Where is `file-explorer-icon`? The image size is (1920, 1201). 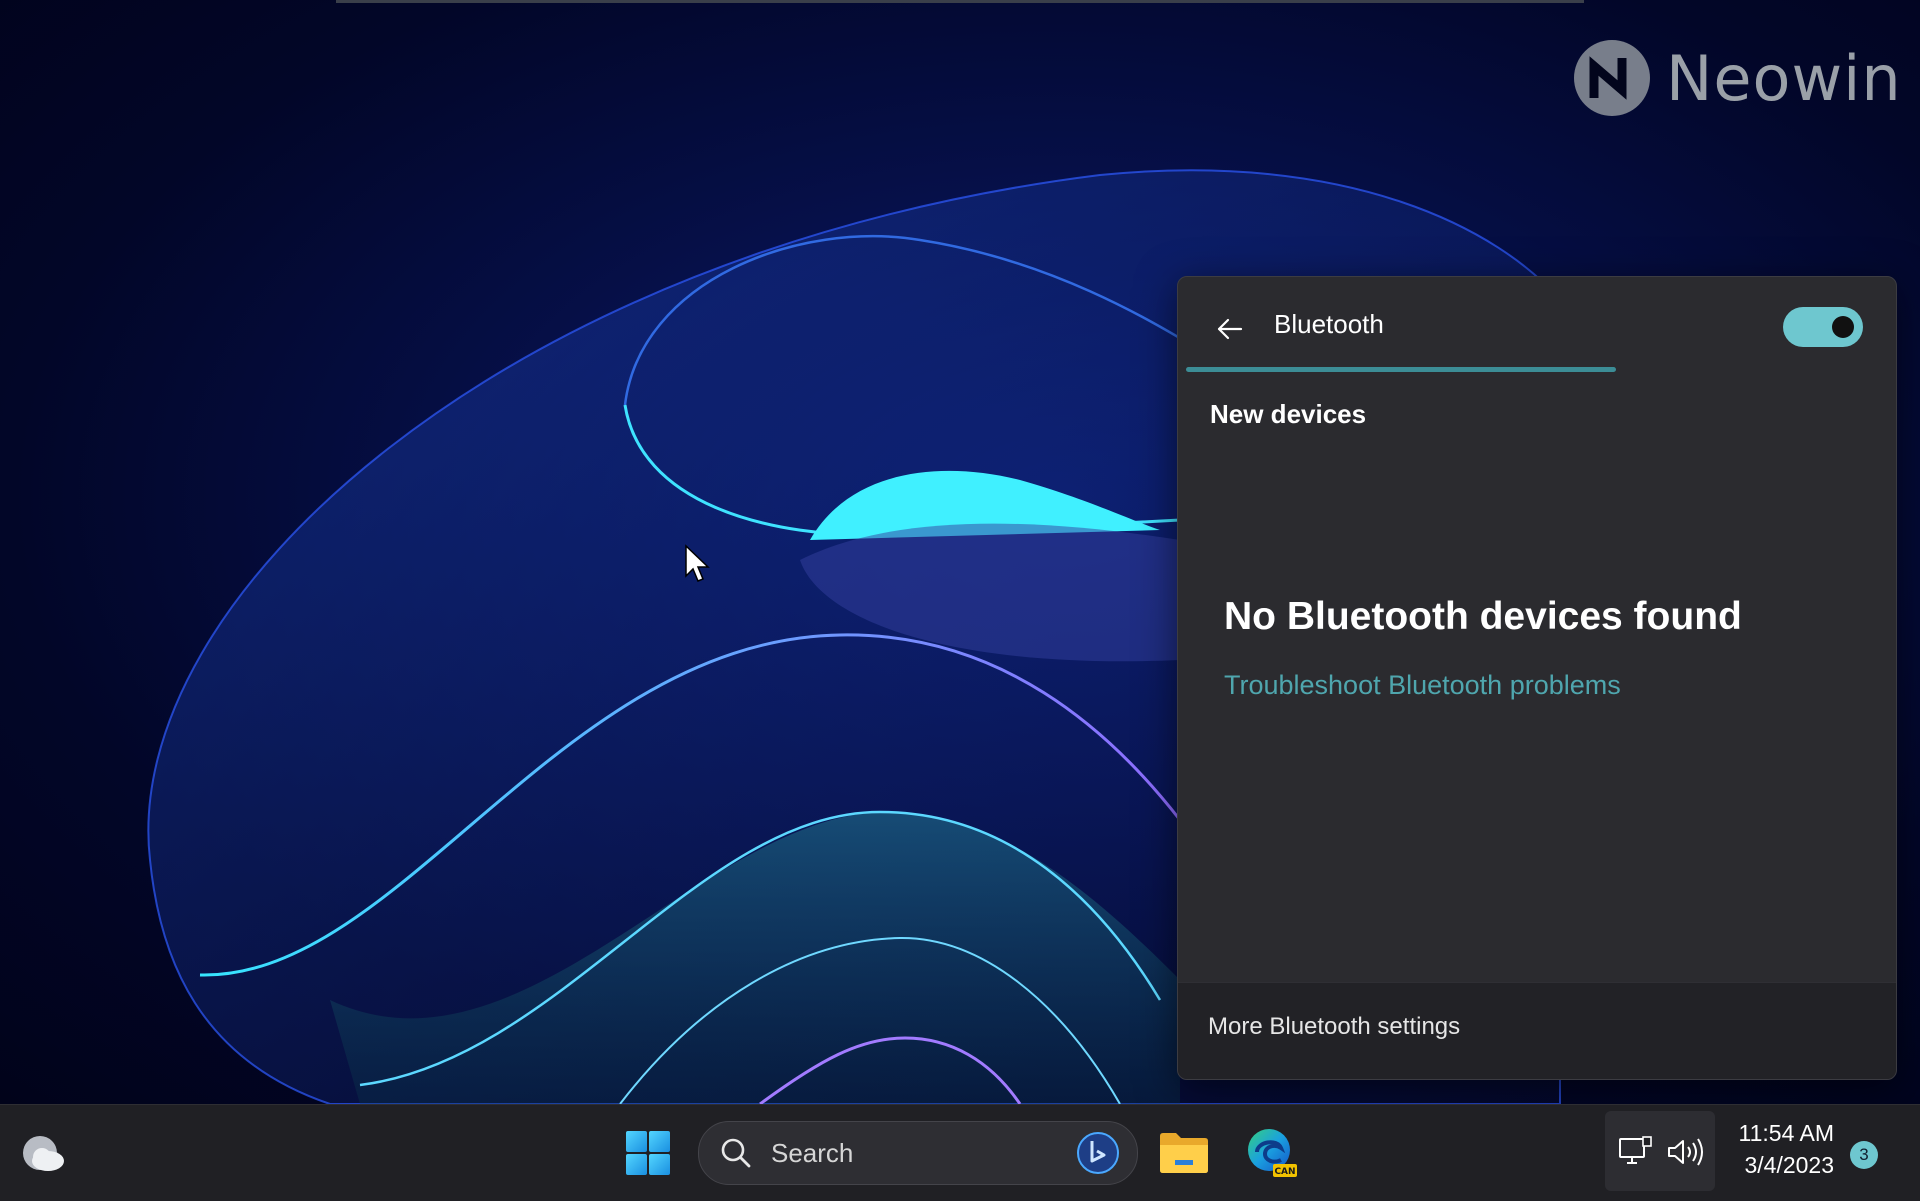
file-explorer-icon is located at coordinates (1184, 1153).